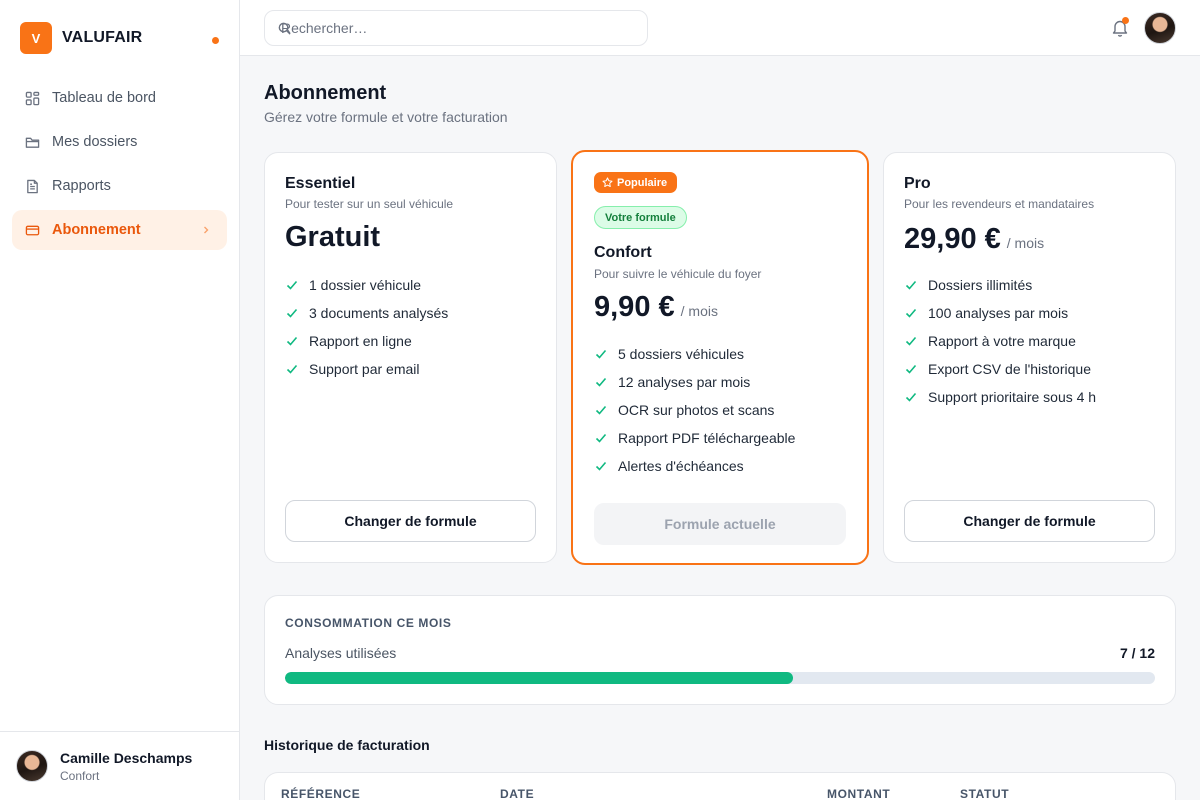  Describe the element at coordinates (656, 307) in the screenshot. I see `plan-price: 9,90 € / mois` at that location.